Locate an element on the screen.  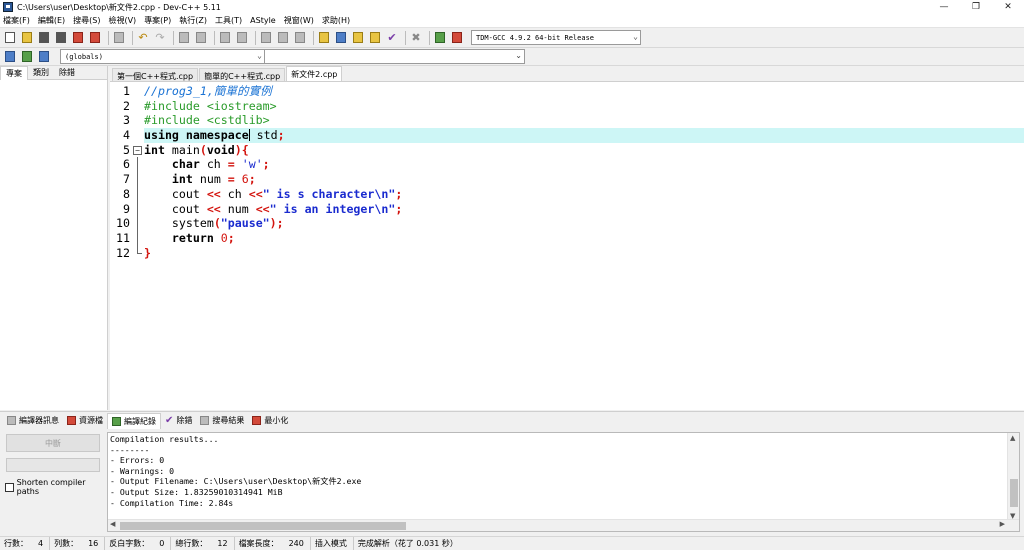
print-icon is located at coordinates (119, 38).